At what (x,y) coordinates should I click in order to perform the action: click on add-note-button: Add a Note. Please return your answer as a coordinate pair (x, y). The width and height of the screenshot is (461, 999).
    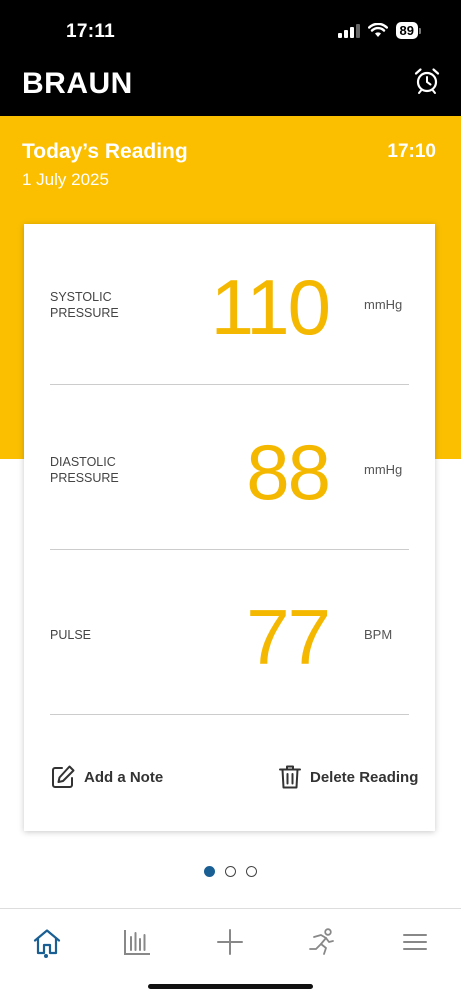
    Looking at the image, I should click on (106, 777).